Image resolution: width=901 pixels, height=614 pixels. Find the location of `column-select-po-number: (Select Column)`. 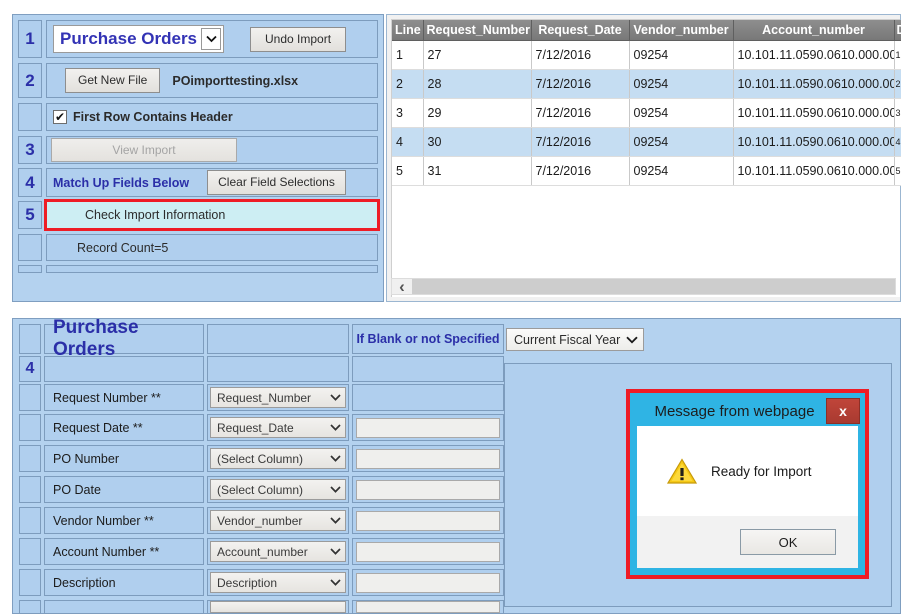

column-select-po-number: (Select Column) is located at coordinates (278, 458).